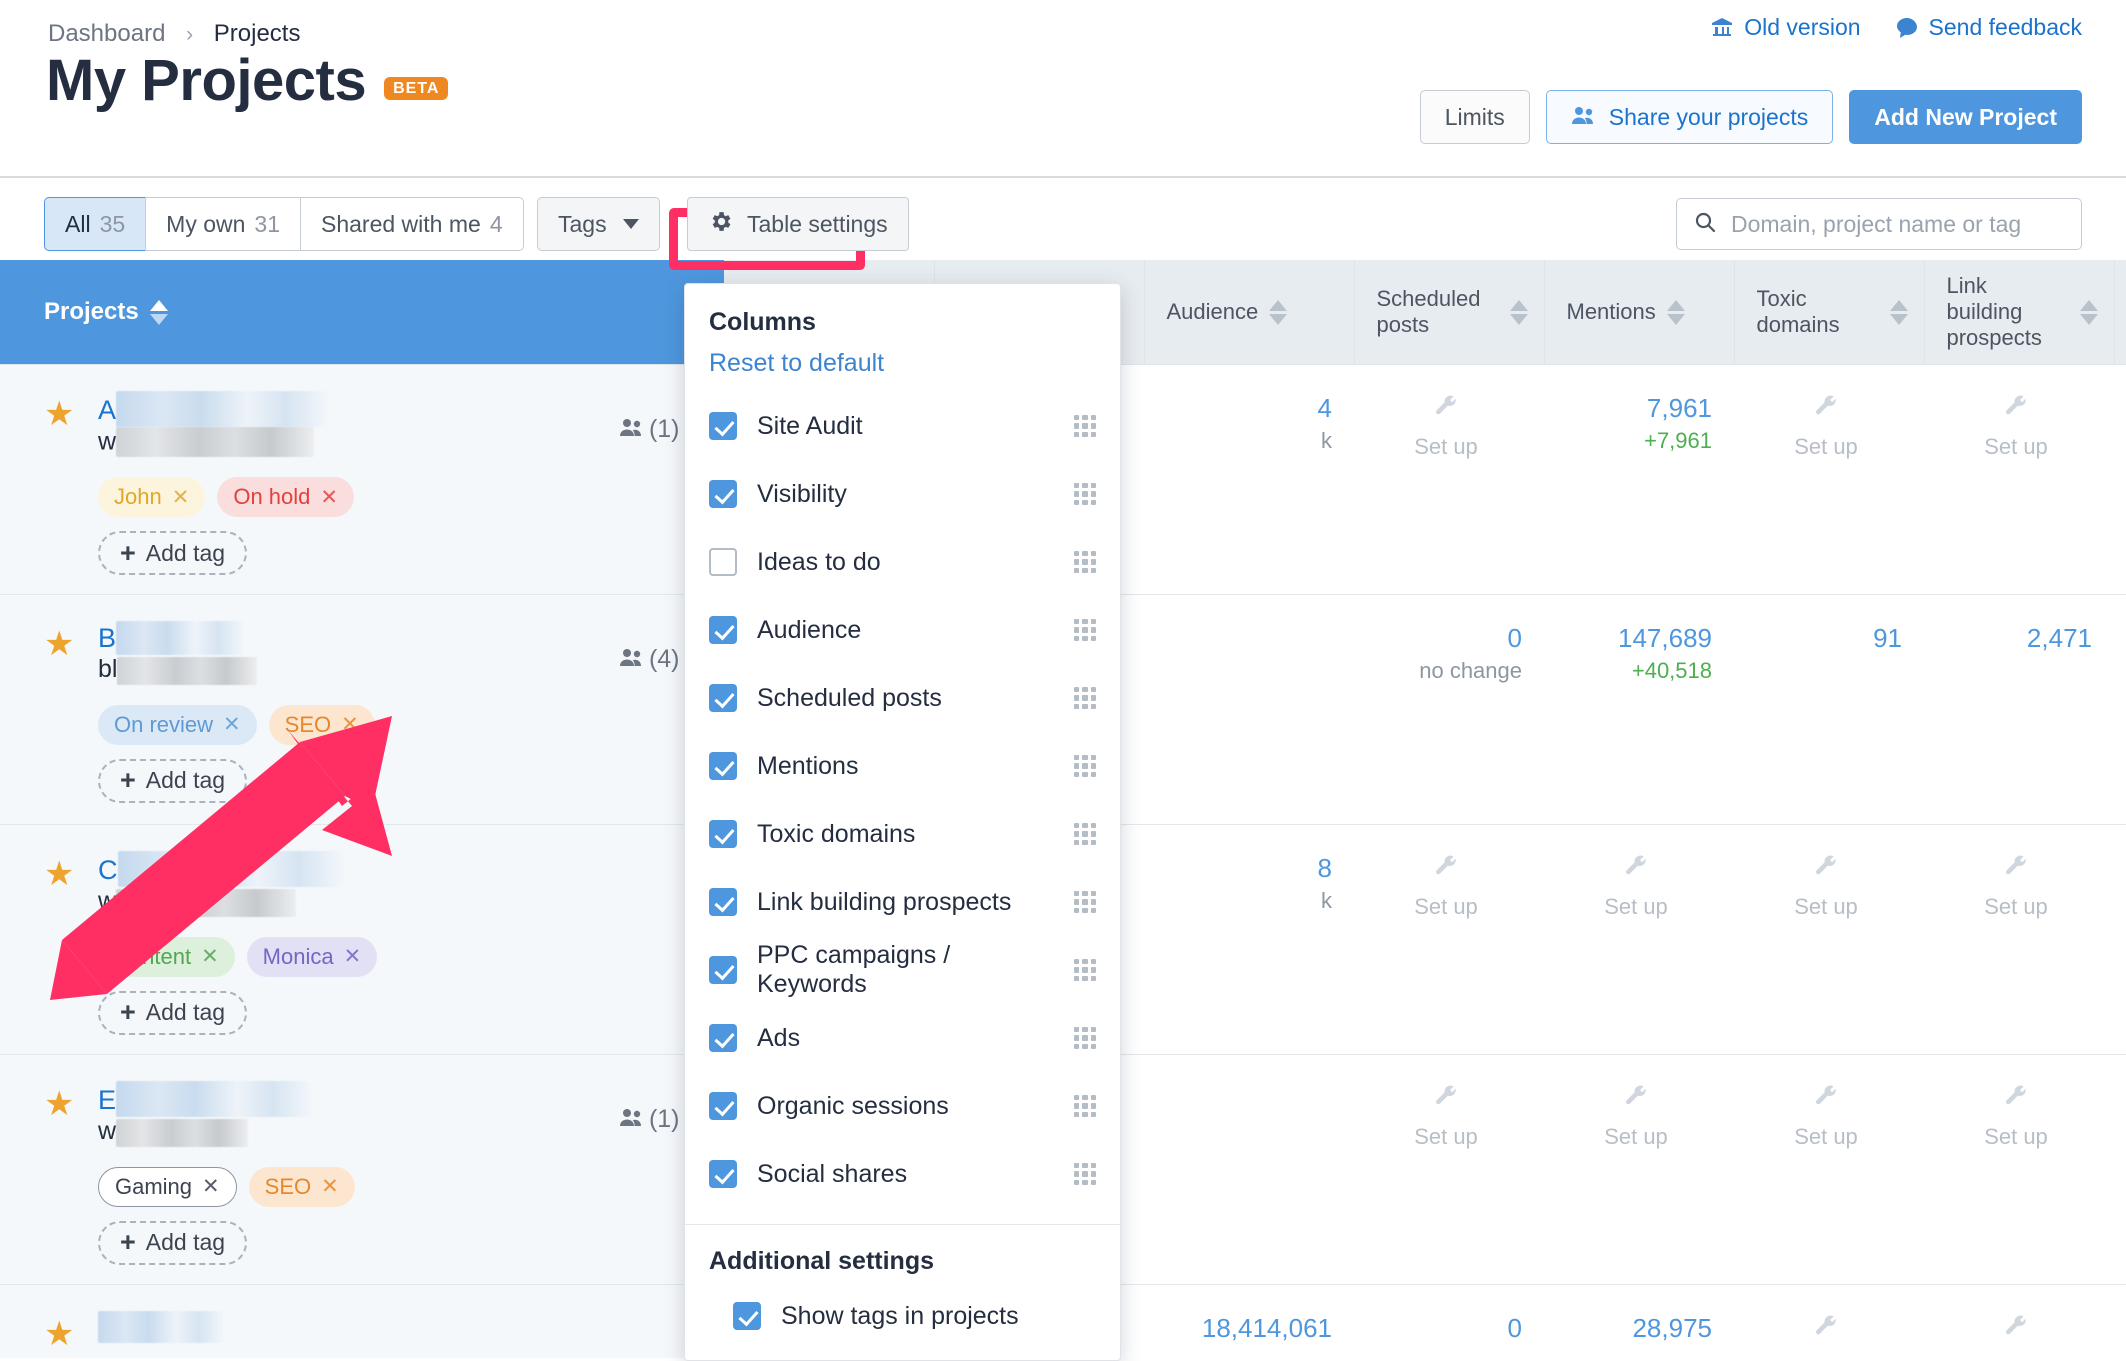  I want to click on segment-all: All 35, so click(95, 224).